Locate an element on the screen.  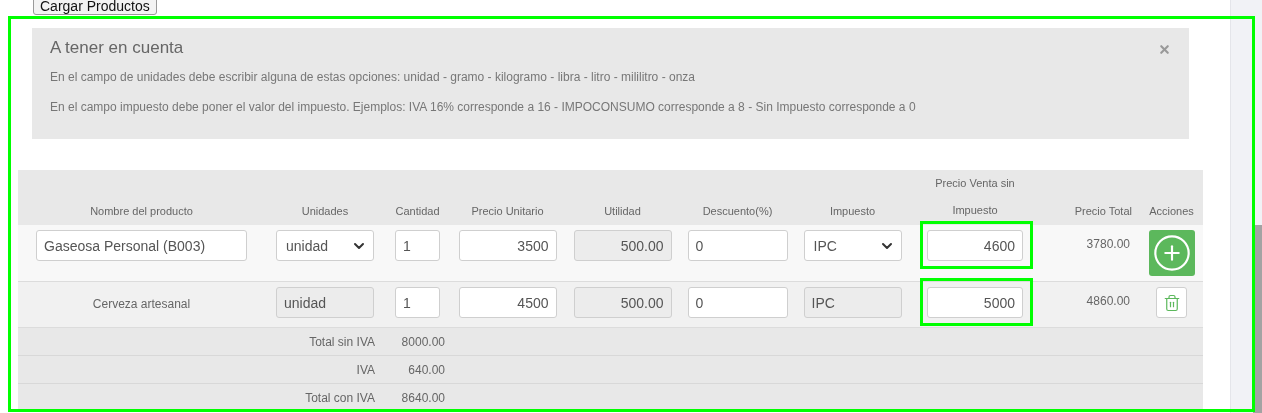
load-products-button: Cargar Productos is located at coordinates (95, 7).